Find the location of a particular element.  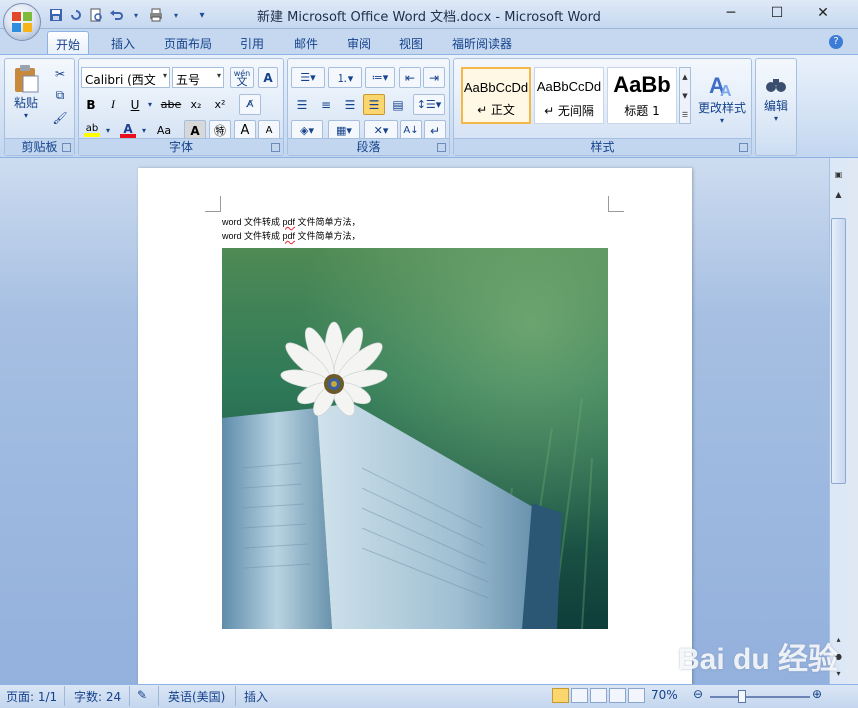

numbering-icon: ⒈▾ is located at coordinates (345, 77).